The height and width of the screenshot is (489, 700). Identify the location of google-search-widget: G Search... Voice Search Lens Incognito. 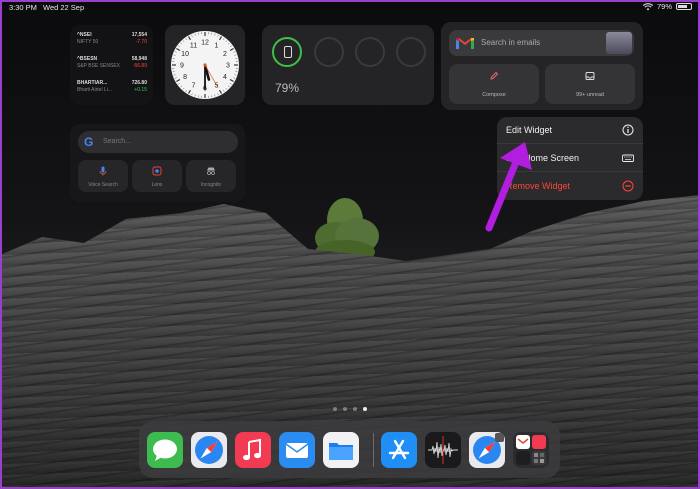
(157, 163).